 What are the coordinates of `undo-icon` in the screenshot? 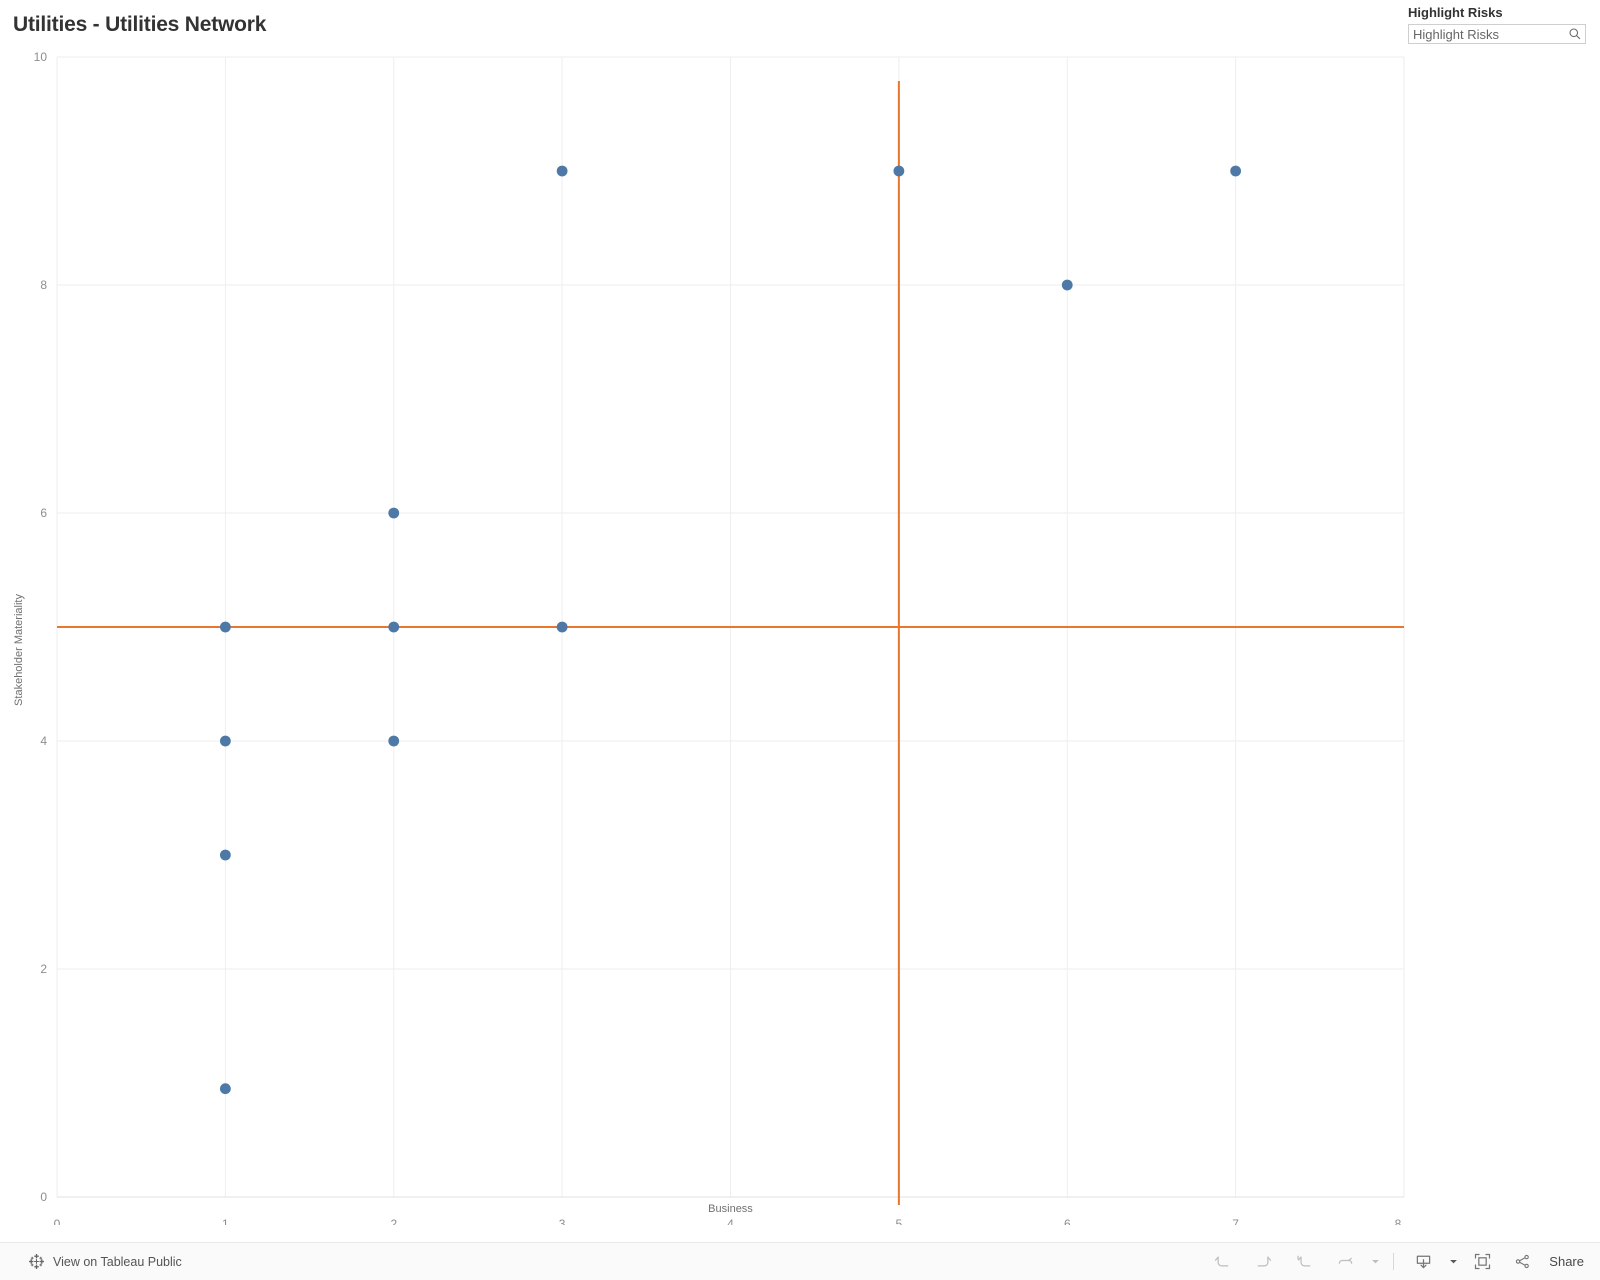 It's located at (1222, 1261).